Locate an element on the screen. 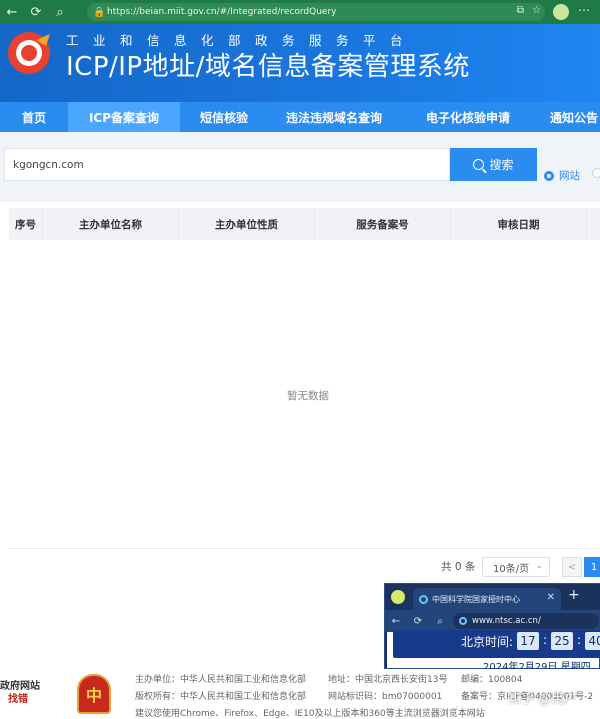 The image size is (600, 719). radio-website: 网站 is located at coordinates (562, 175).